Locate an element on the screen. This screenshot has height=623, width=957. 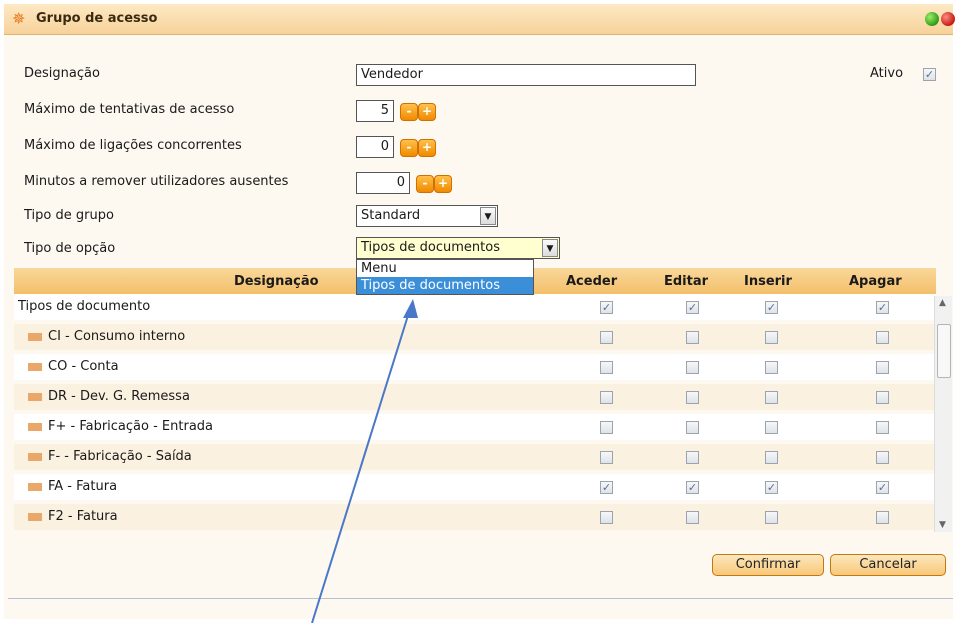
row-label: FA - Fatura is located at coordinates (83, 486).